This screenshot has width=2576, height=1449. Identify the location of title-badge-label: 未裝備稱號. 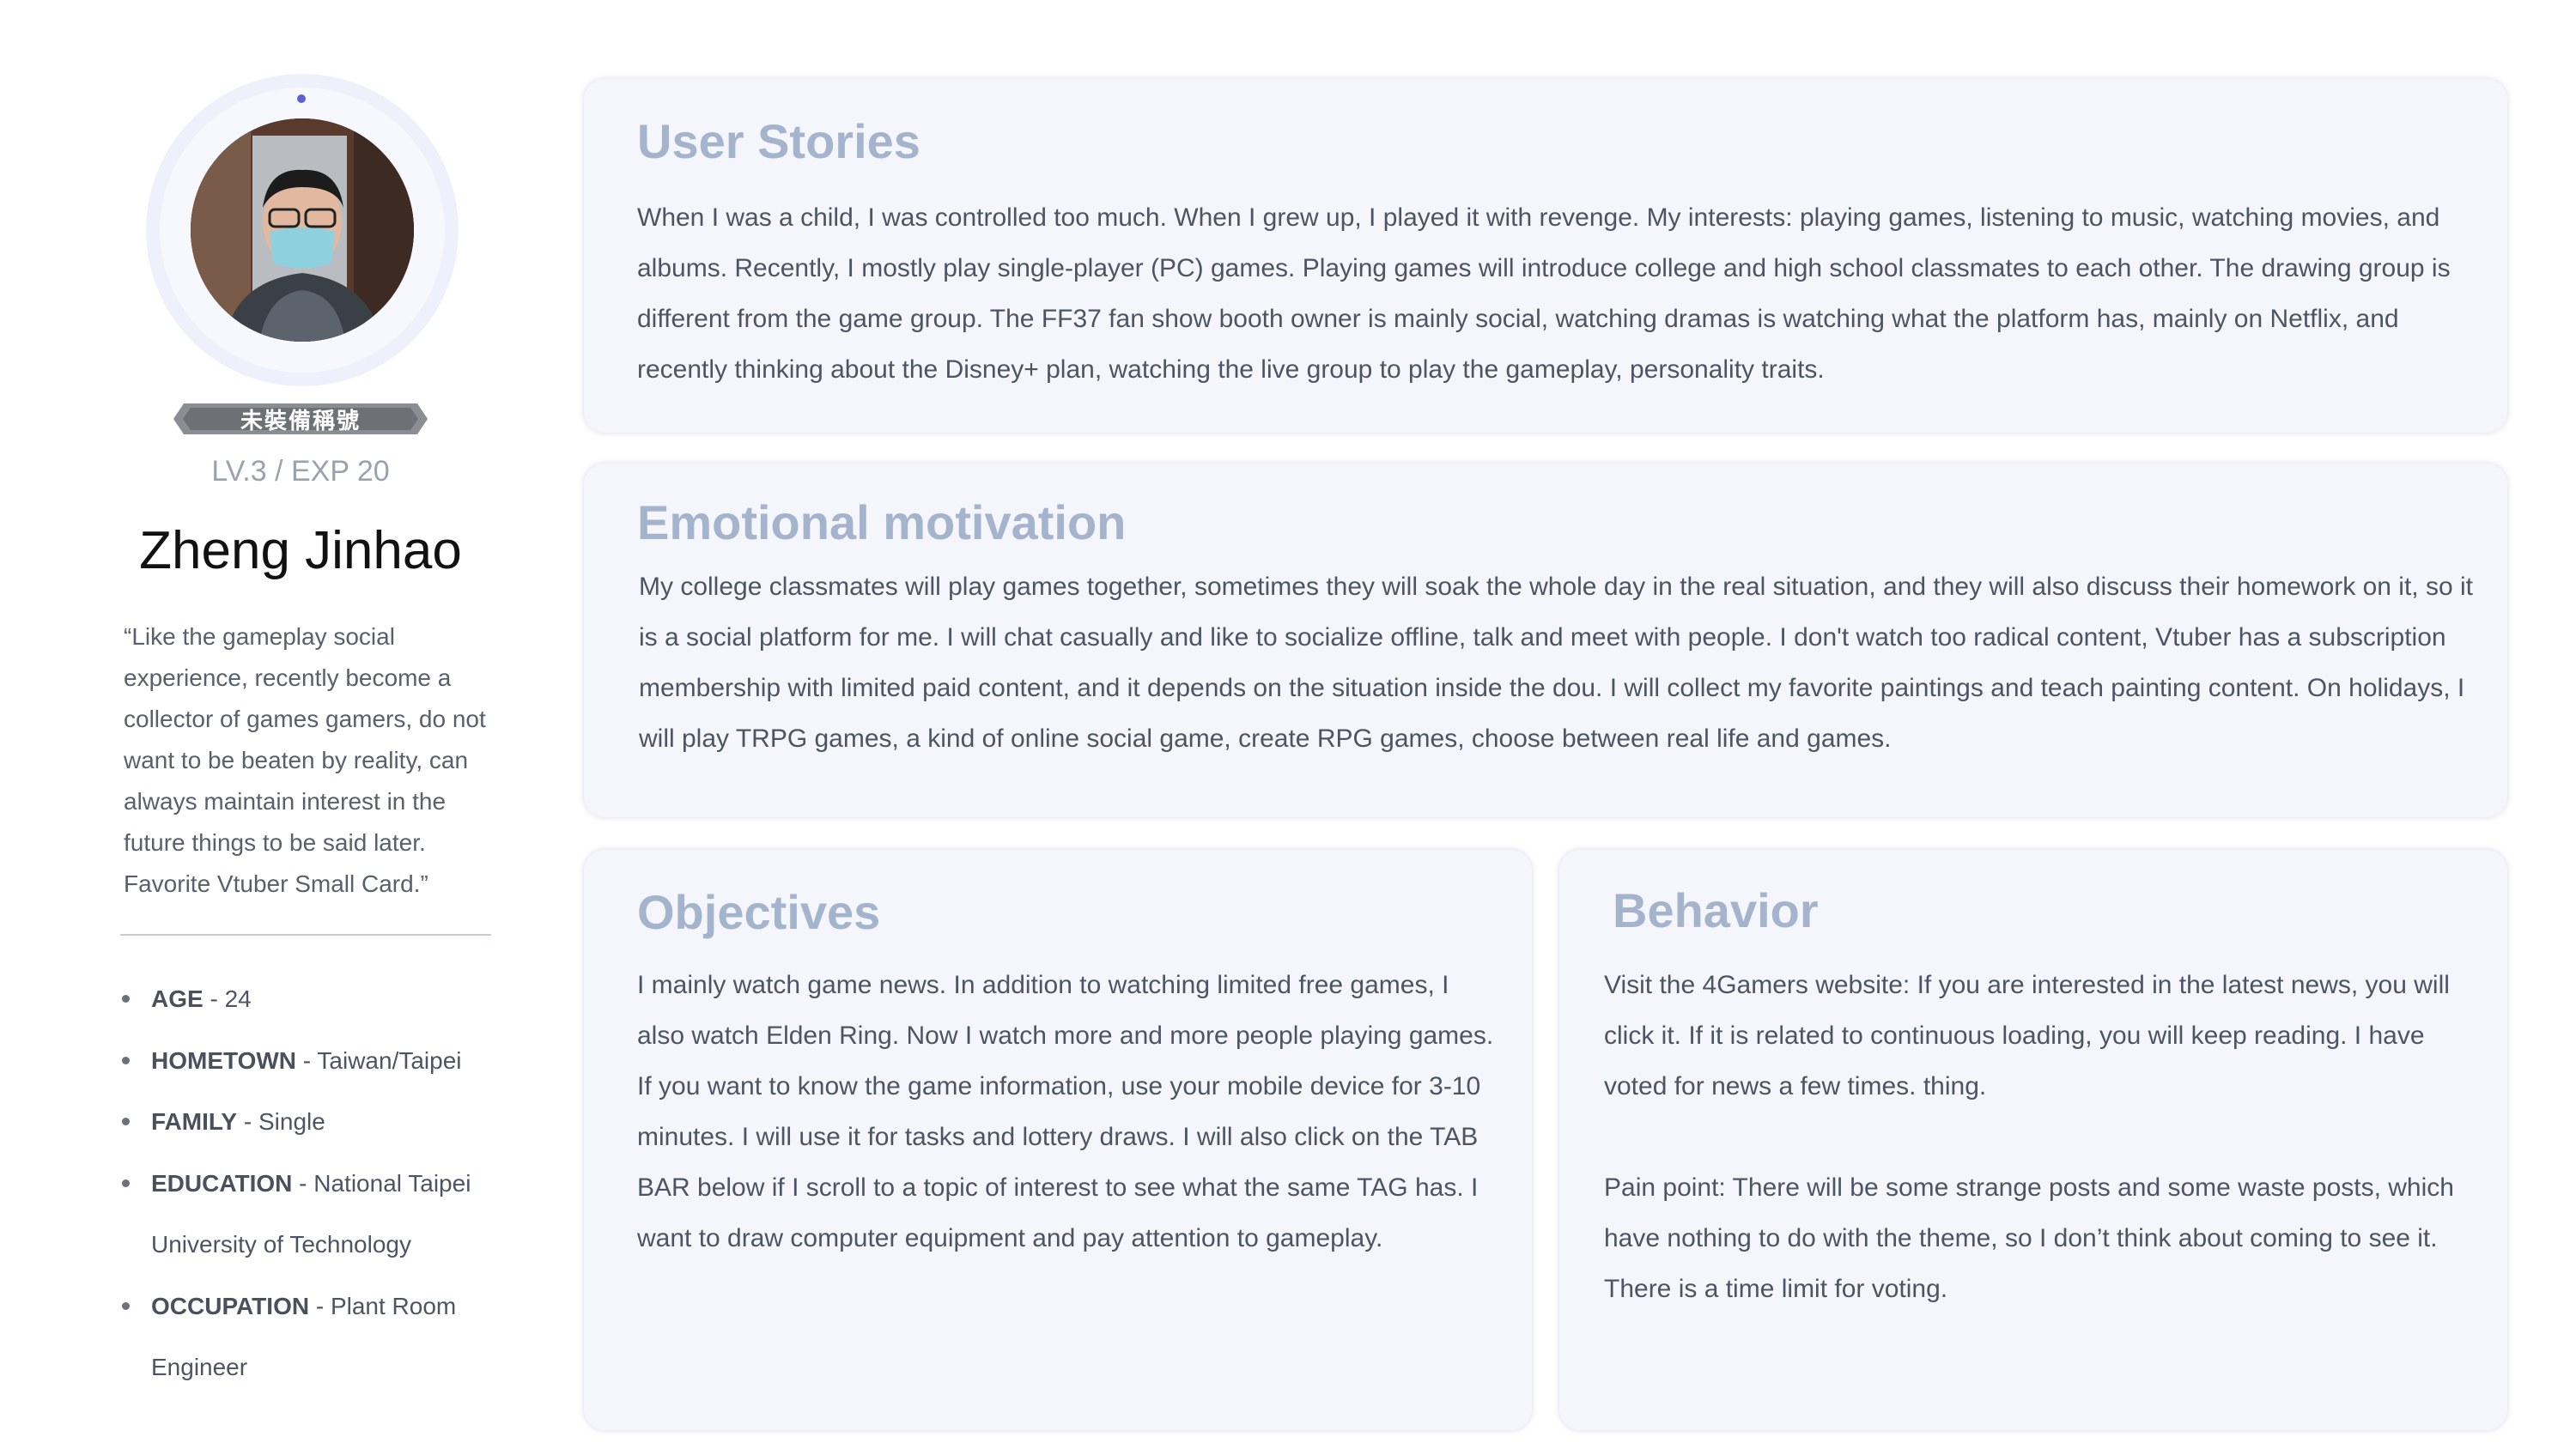
(301, 421).